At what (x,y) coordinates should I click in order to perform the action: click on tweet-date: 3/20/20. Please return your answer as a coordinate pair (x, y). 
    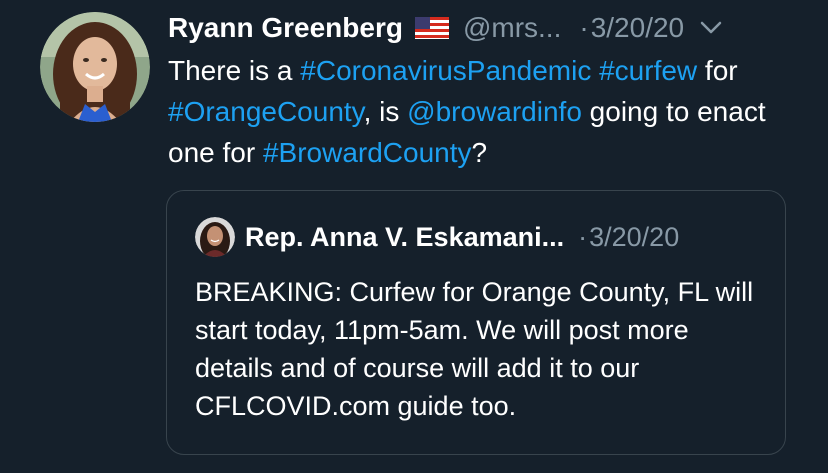
    Looking at the image, I should click on (637, 28).